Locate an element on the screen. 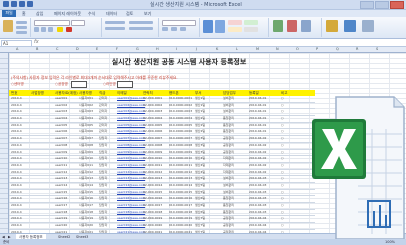  table-cell: user014 is located at coordinates (61, 185).